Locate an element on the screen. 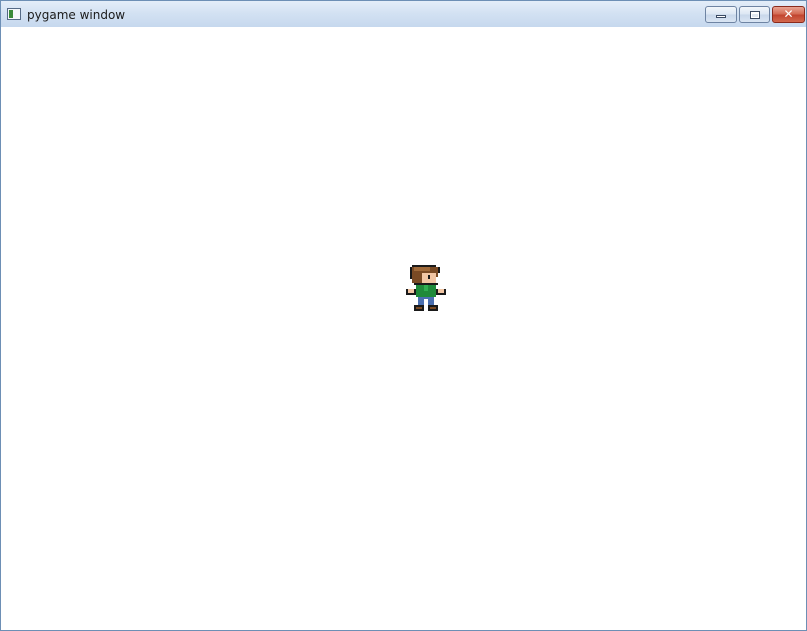 This screenshot has height=631, width=807. close-button: ✕ is located at coordinates (788, 14).